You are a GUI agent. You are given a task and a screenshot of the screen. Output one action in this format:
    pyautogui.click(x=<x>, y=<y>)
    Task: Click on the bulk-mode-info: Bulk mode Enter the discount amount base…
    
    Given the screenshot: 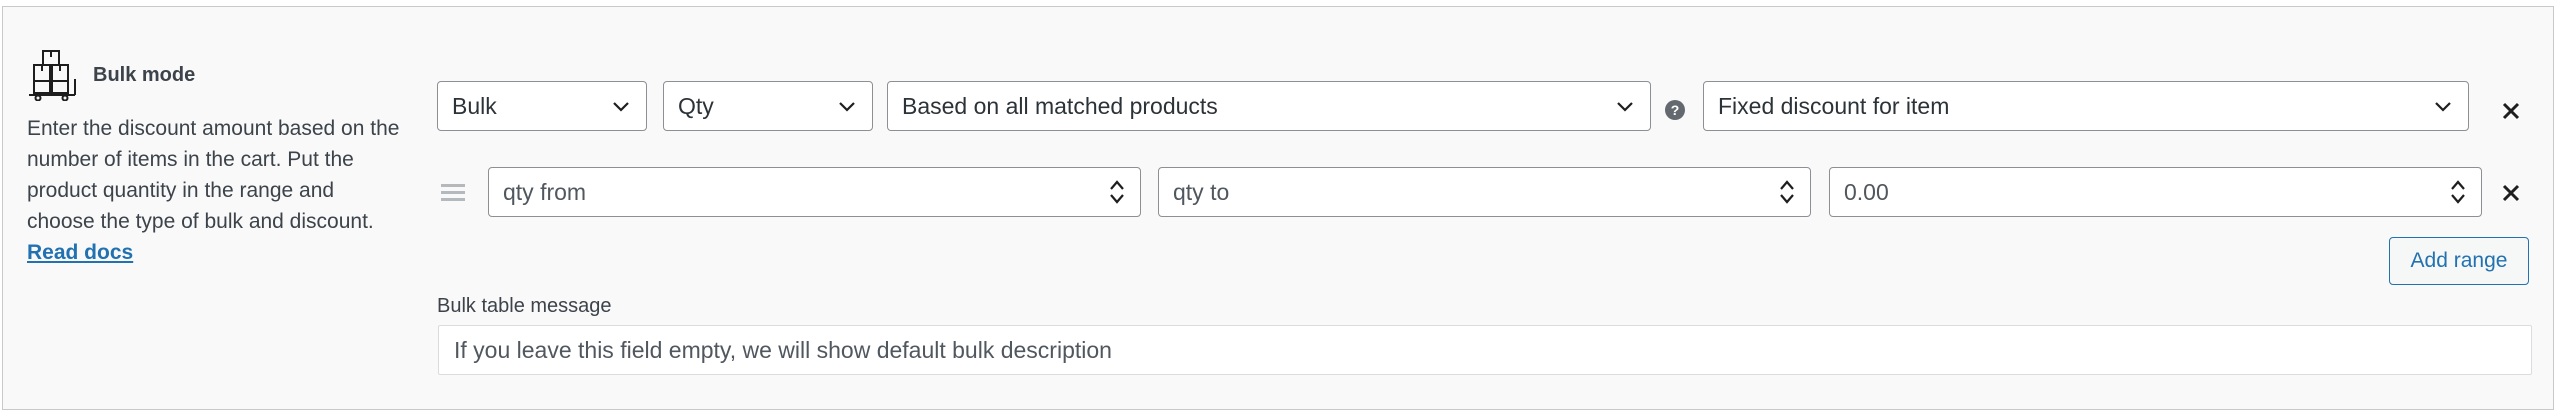 What is the action you would take?
    pyautogui.click(x=217, y=157)
    